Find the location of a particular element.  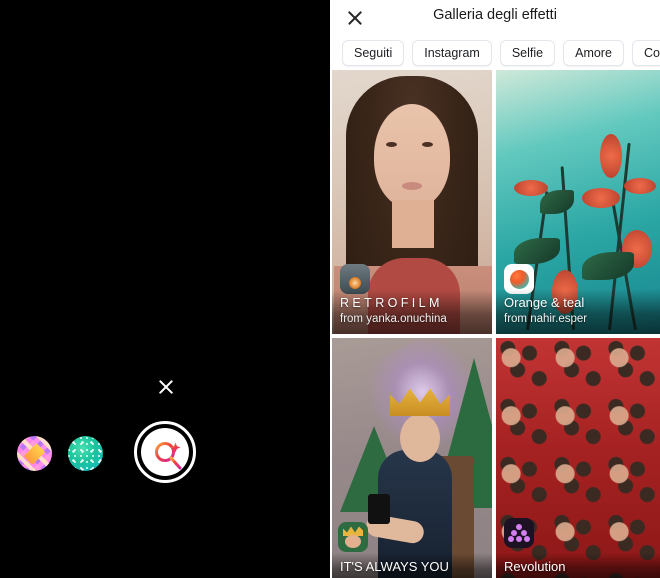

tile2-effect-author: from nahir.esper is located at coordinates (546, 319).